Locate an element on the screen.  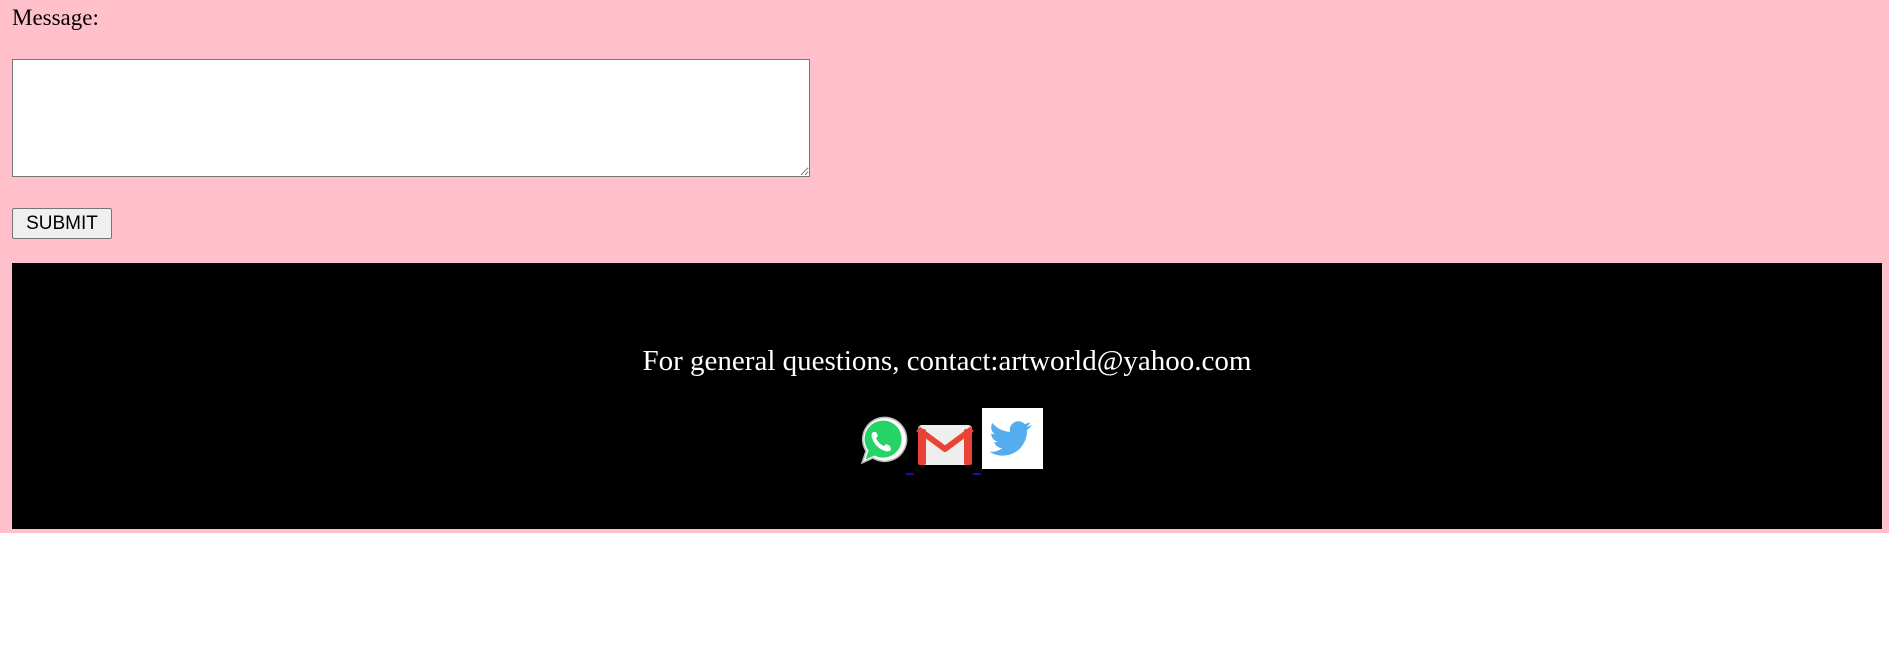
gmail-icon is located at coordinates (944, 445).